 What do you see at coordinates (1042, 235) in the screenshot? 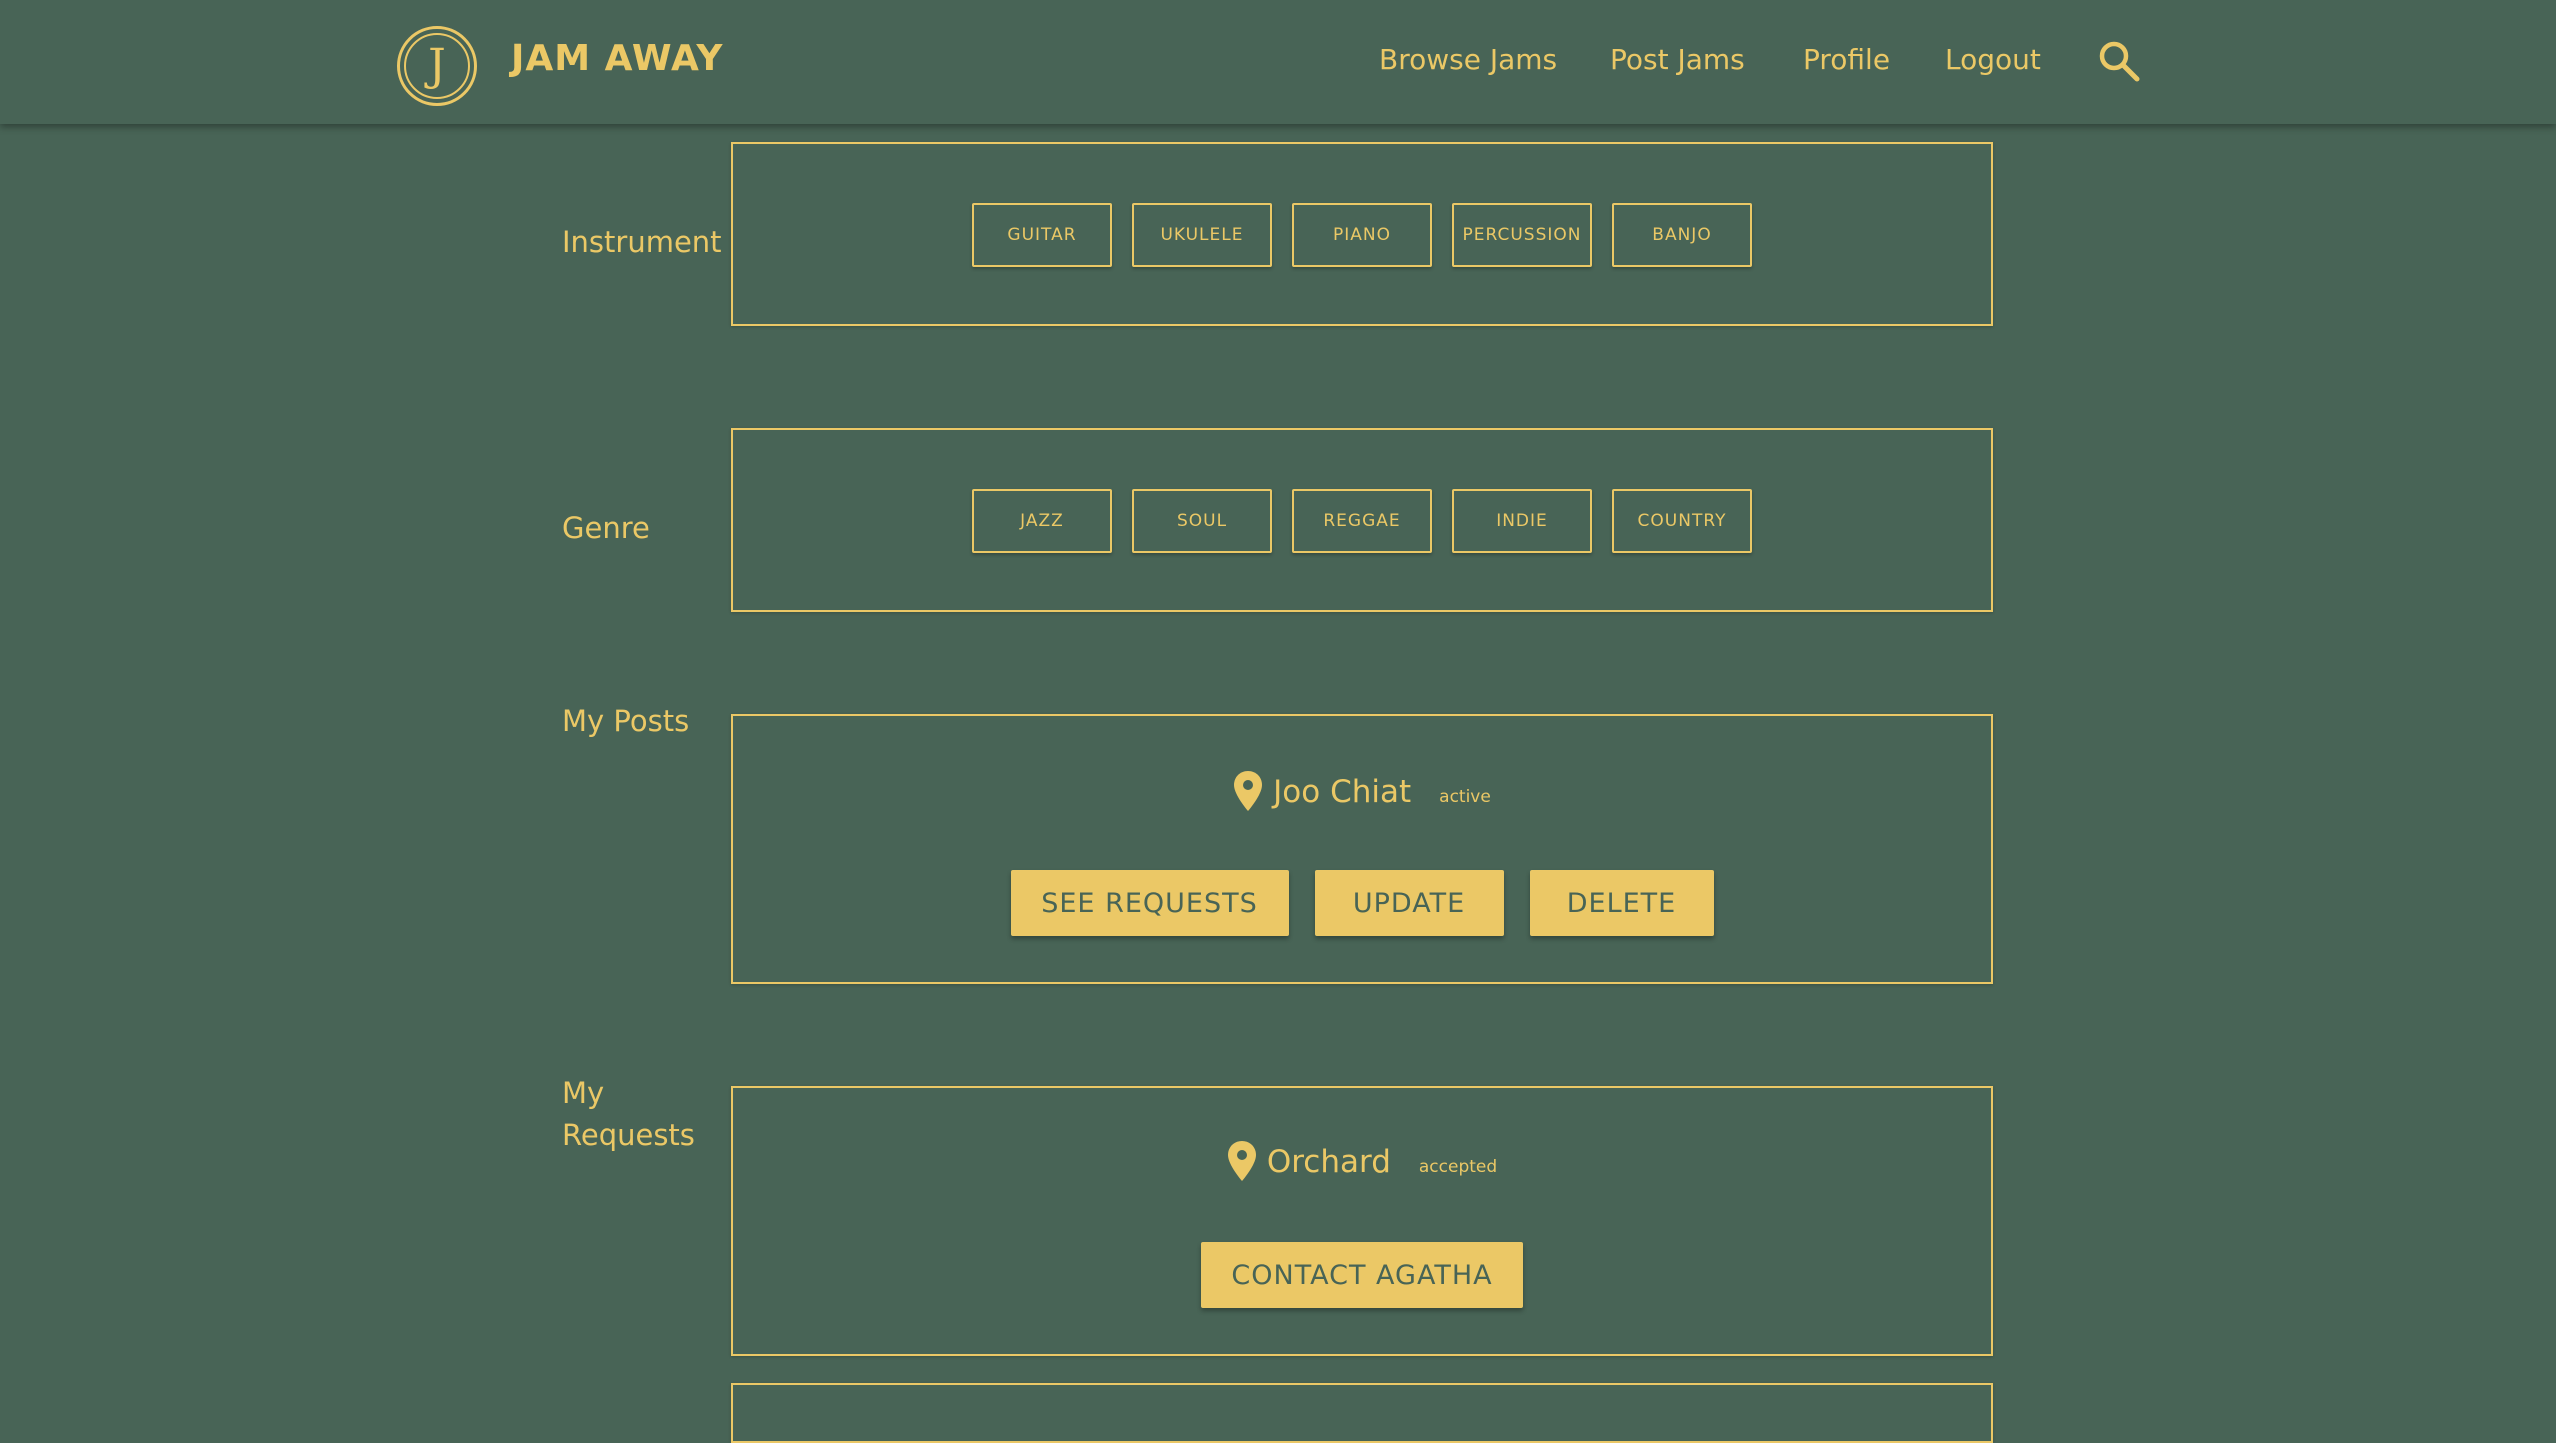
I see `instrument-chip-guitar: GUITAR` at bounding box center [1042, 235].